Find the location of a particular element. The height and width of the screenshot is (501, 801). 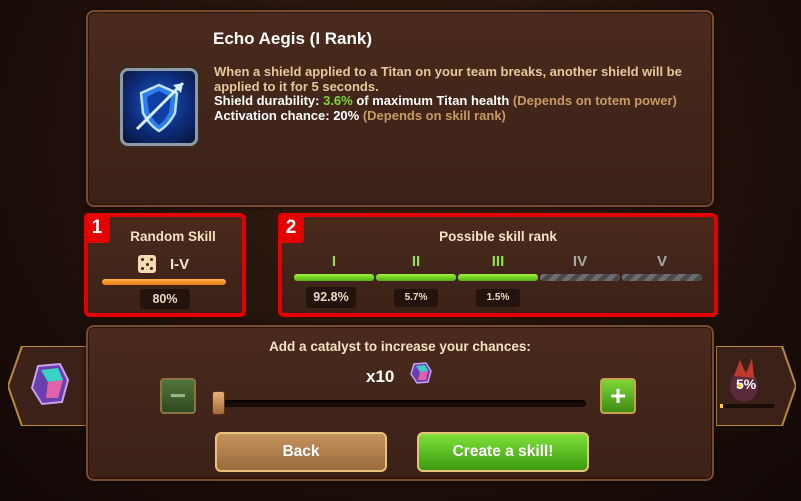

durability-label: Shield durability: is located at coordinates (267, 100).